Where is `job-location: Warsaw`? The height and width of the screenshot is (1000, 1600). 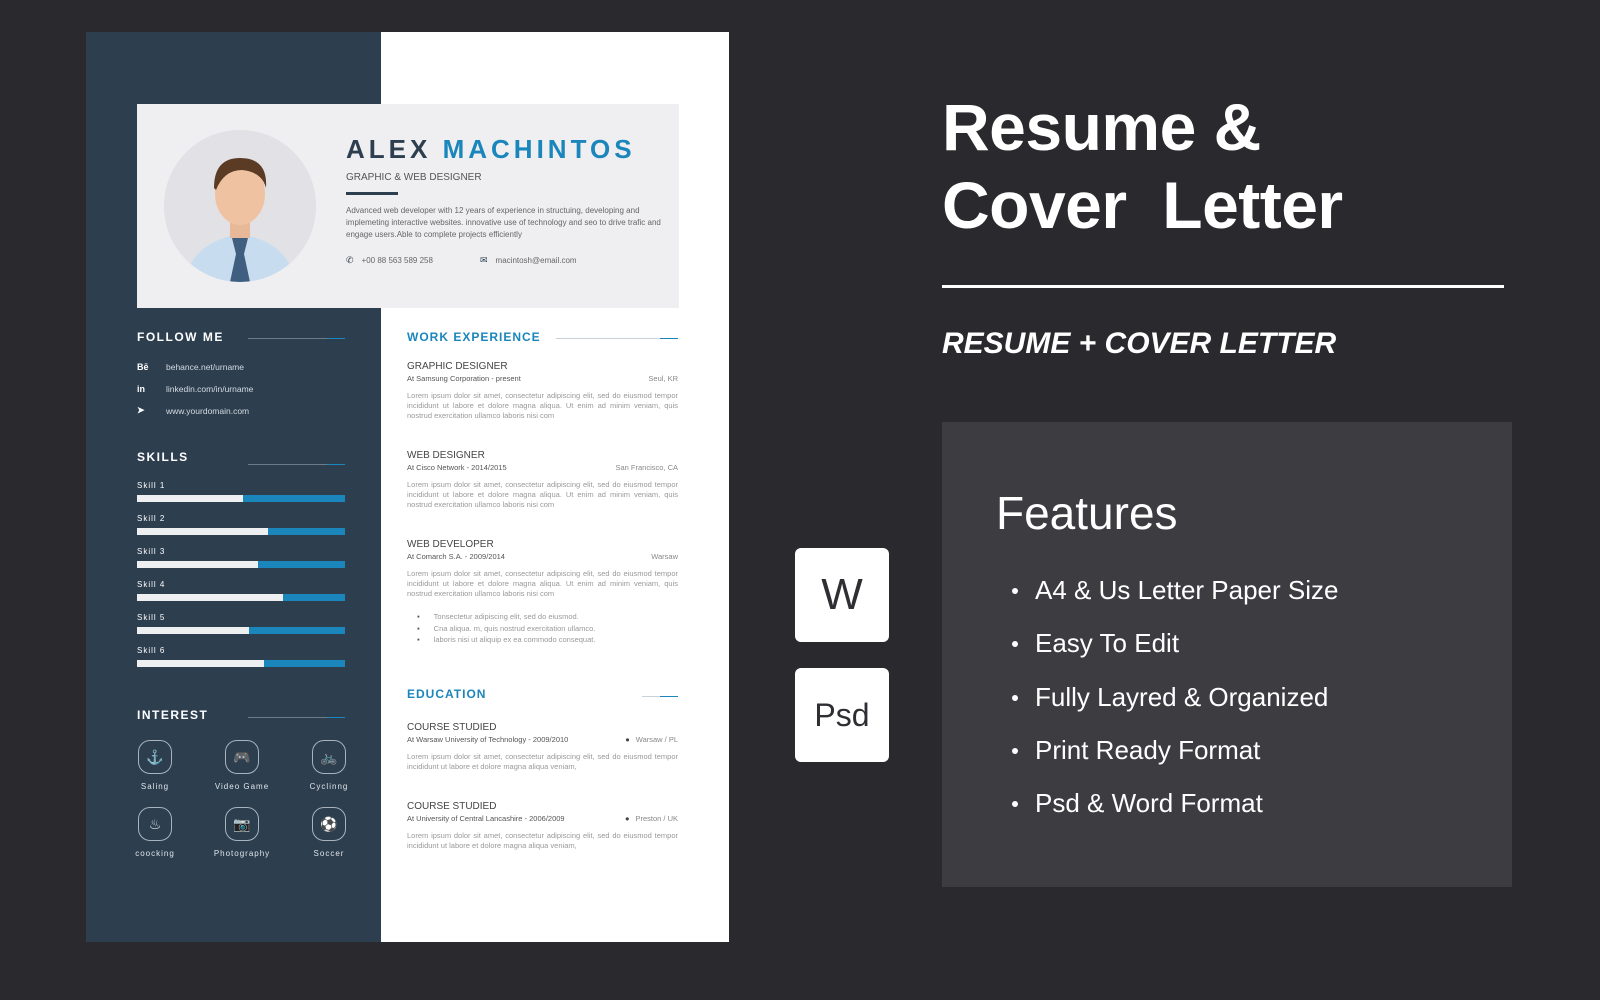 job-location: Warsaw is located at coordinates (664, 556).